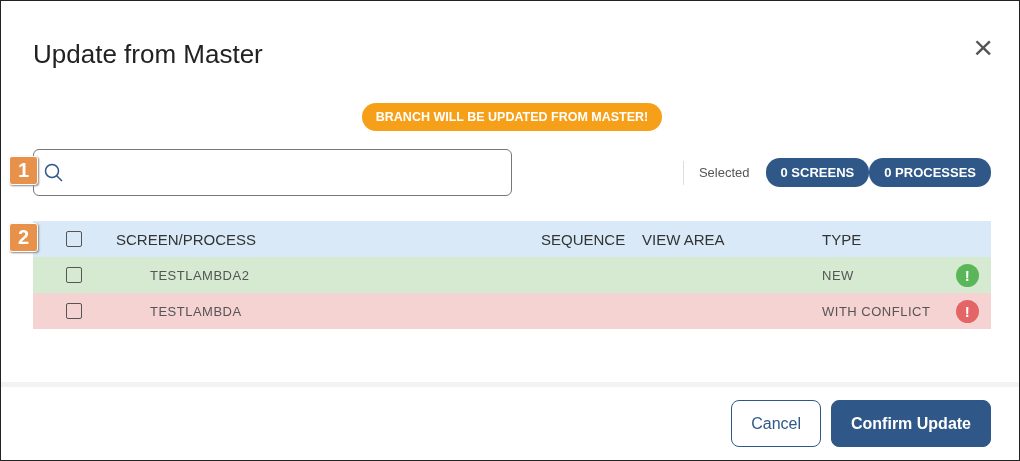 This screenshot has width=1020, height=461. What do you see at coordinates (272, 172) in the screenshot?
I see `search-field` at bounding box center [272, 172].